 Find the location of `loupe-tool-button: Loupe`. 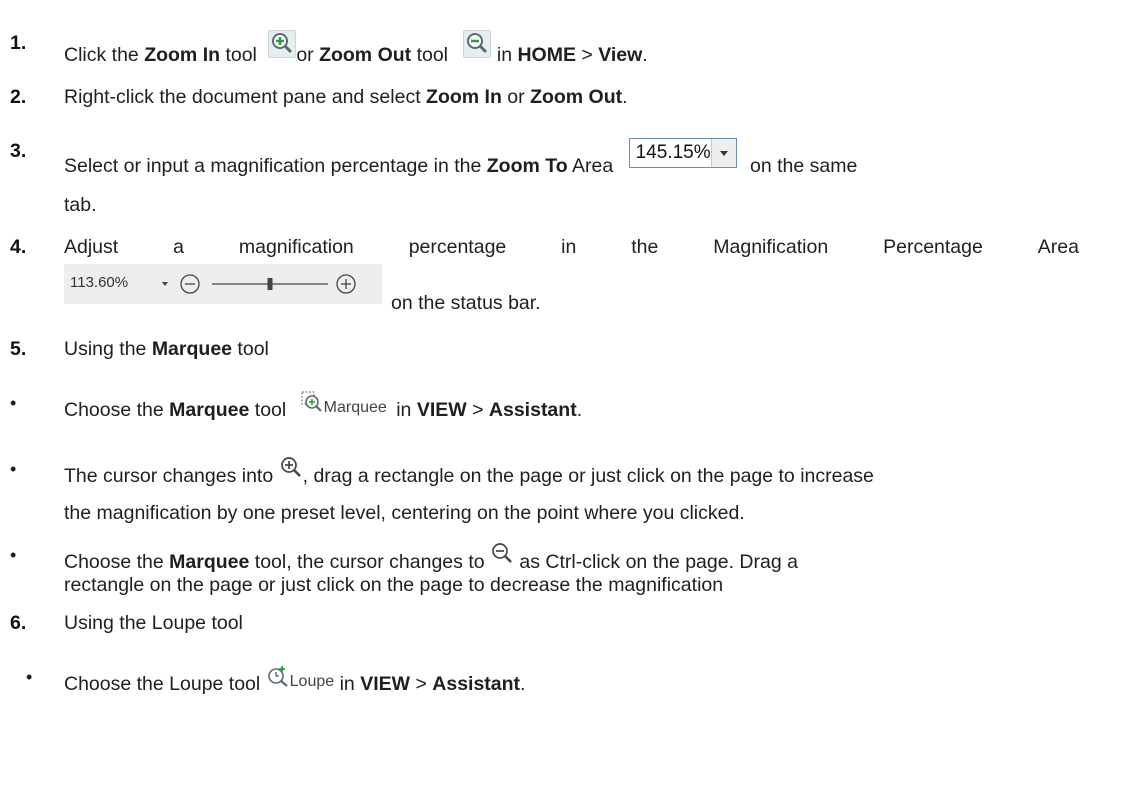

loupe-tool-button: Loupe is located at coordinates (303, 680).